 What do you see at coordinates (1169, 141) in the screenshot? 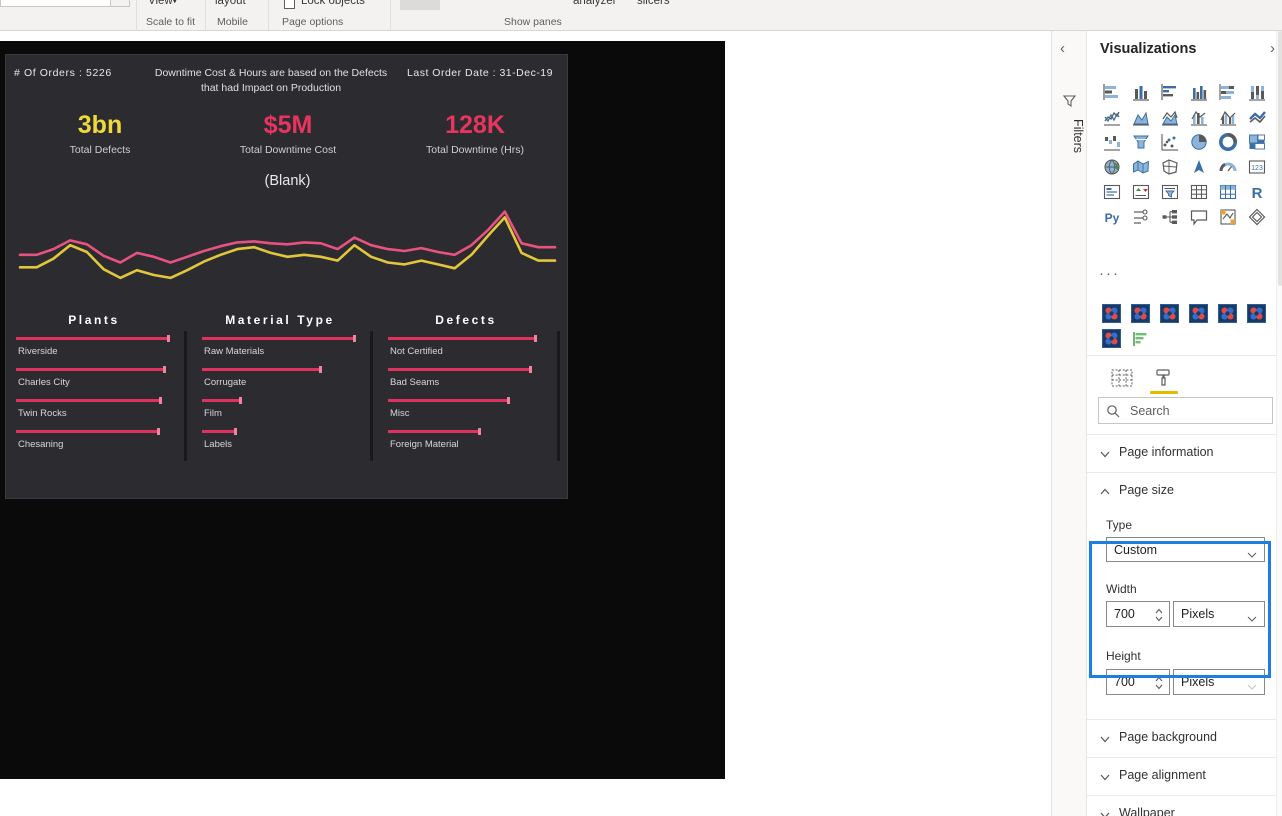
I see `scatter-chart-icon` at bounding box center [1169, 141].